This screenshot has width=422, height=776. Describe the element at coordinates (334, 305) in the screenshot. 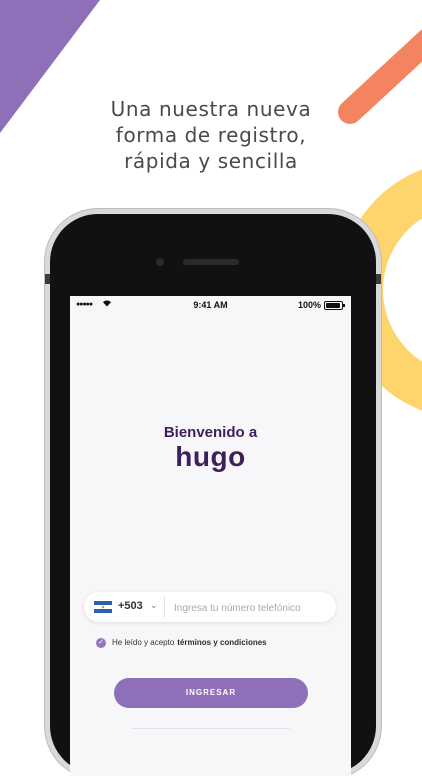

I see `battery-icon` at that location.